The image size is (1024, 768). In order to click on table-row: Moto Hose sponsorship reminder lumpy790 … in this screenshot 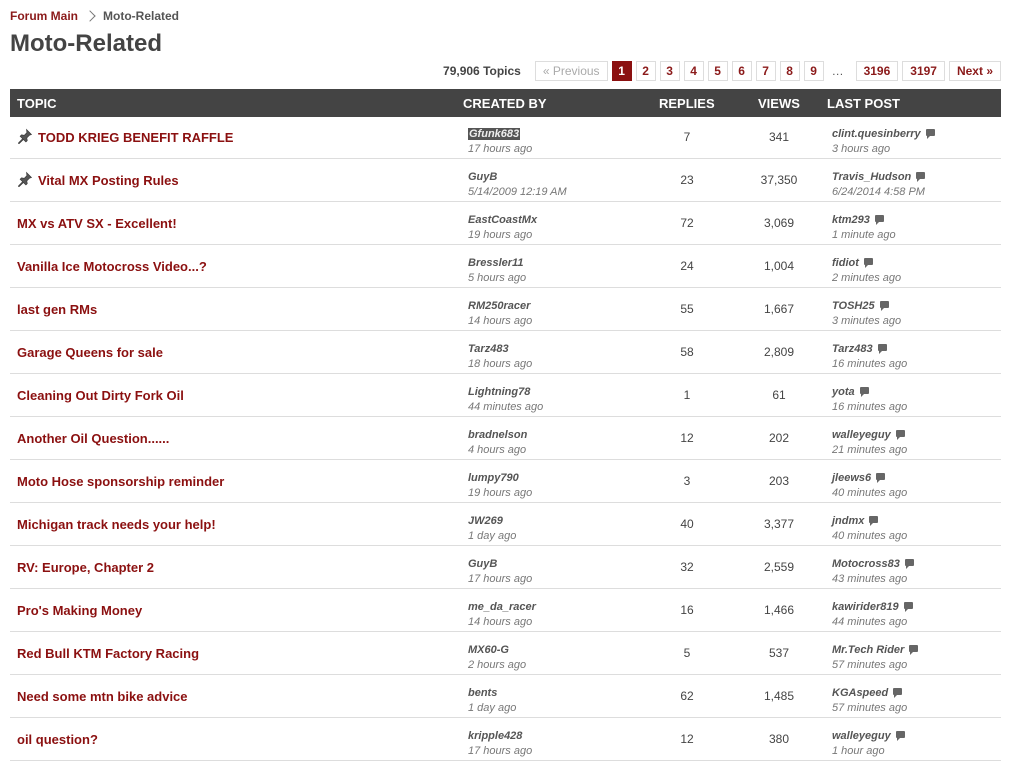, I will do `click(505, 482)`.